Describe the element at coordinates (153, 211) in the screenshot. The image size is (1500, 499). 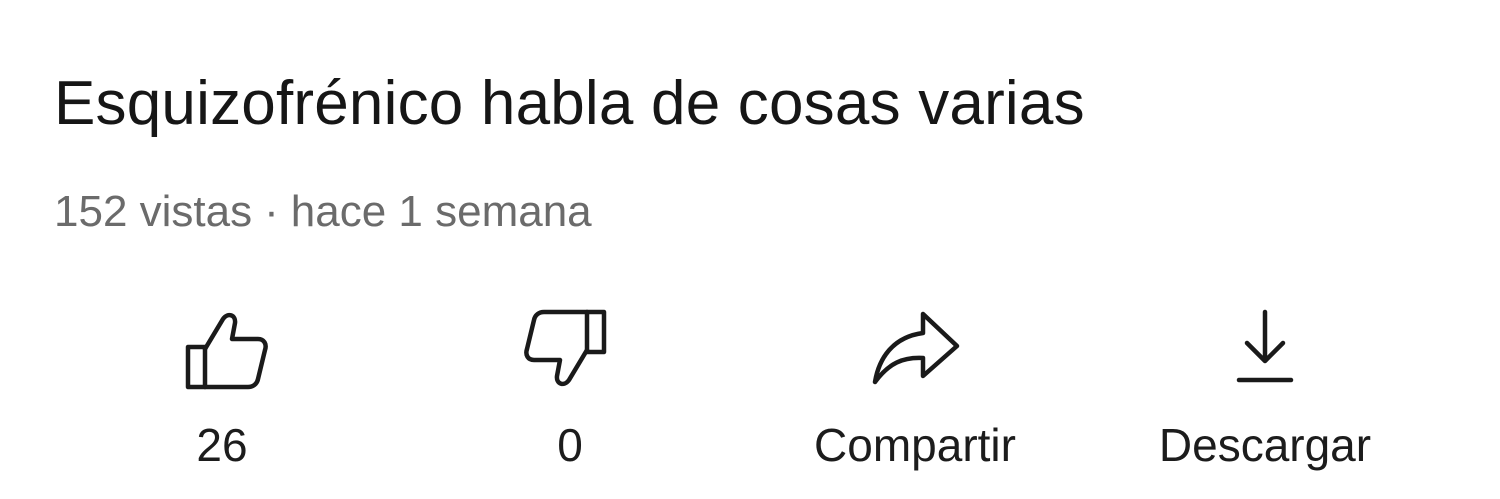
I see `view-count: 152 vistas` at that location.